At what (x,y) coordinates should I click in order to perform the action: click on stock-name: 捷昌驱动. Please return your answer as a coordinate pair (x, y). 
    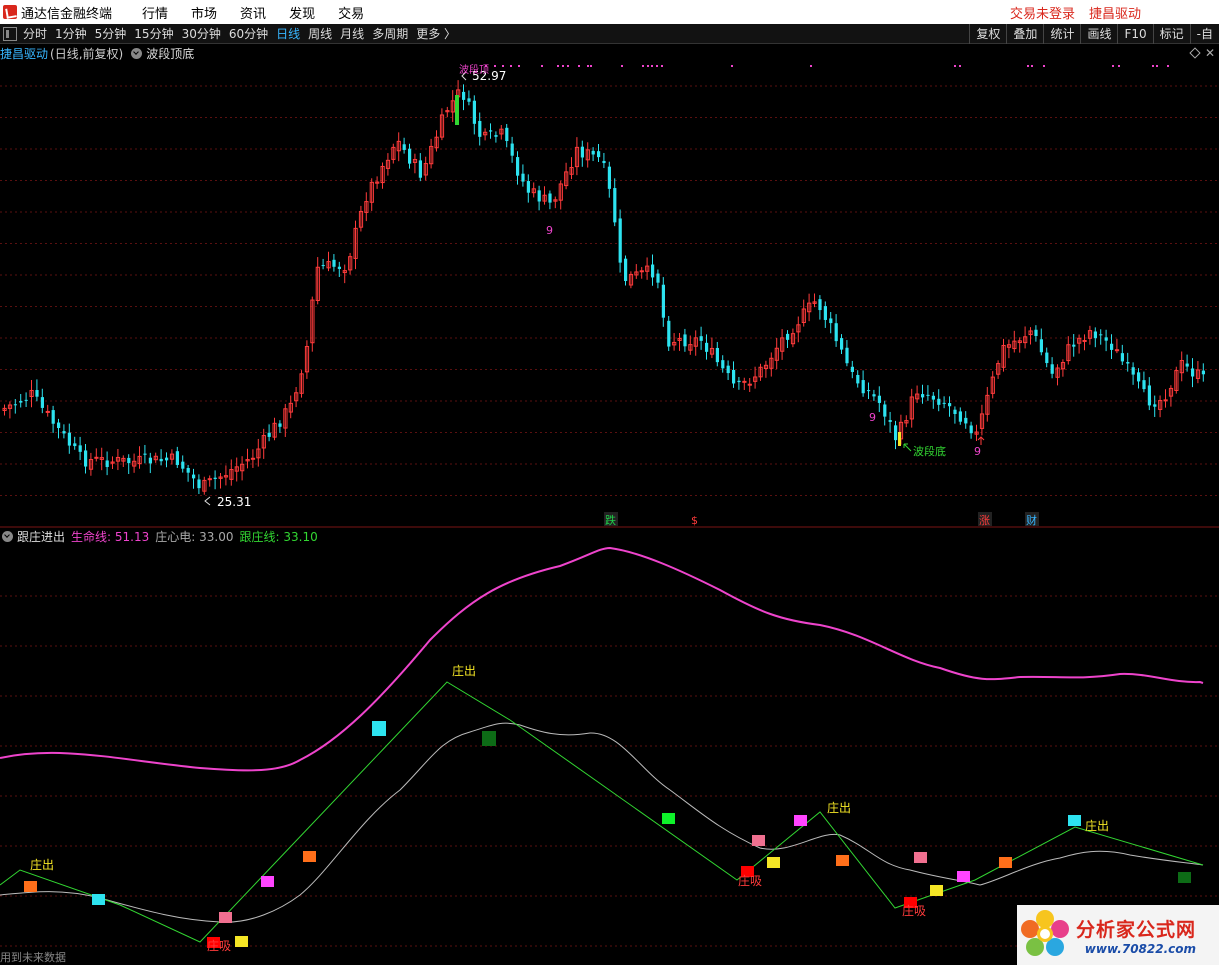
    Looking at the image, I should click on (24, 53).